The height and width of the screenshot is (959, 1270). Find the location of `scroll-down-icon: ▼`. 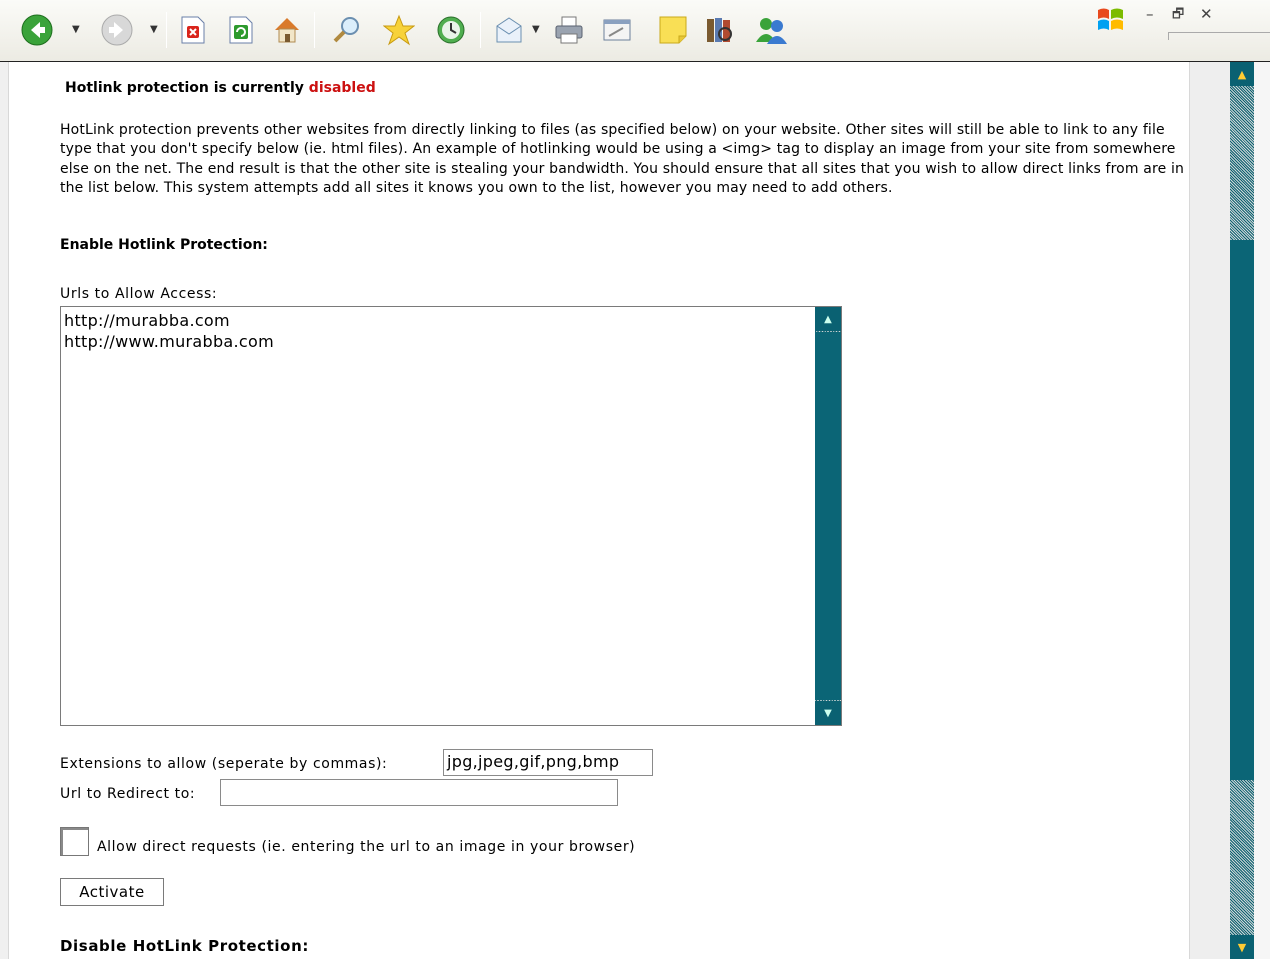

scroll-down-icon: ▼ is located at coordinates (828, 713).